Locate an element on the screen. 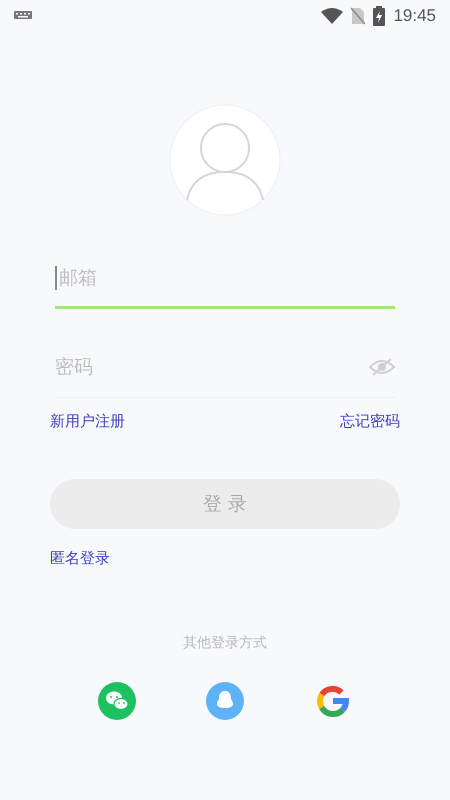  eye-off-icon is located at coordinates (382, 367).